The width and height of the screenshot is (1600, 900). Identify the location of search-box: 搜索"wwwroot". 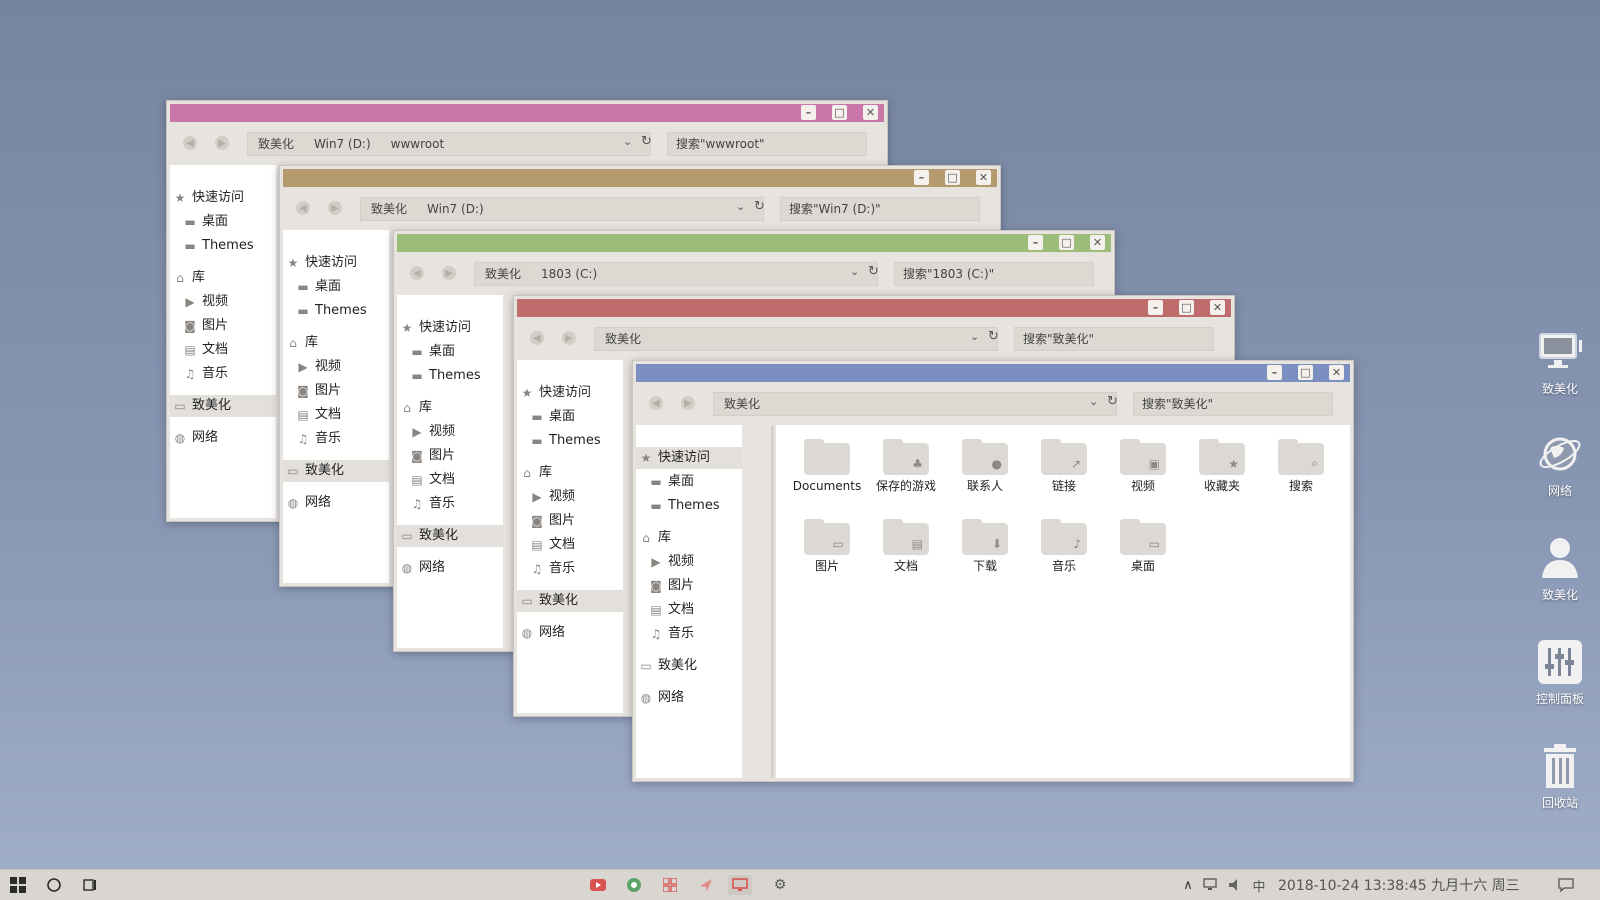
(767, 144).